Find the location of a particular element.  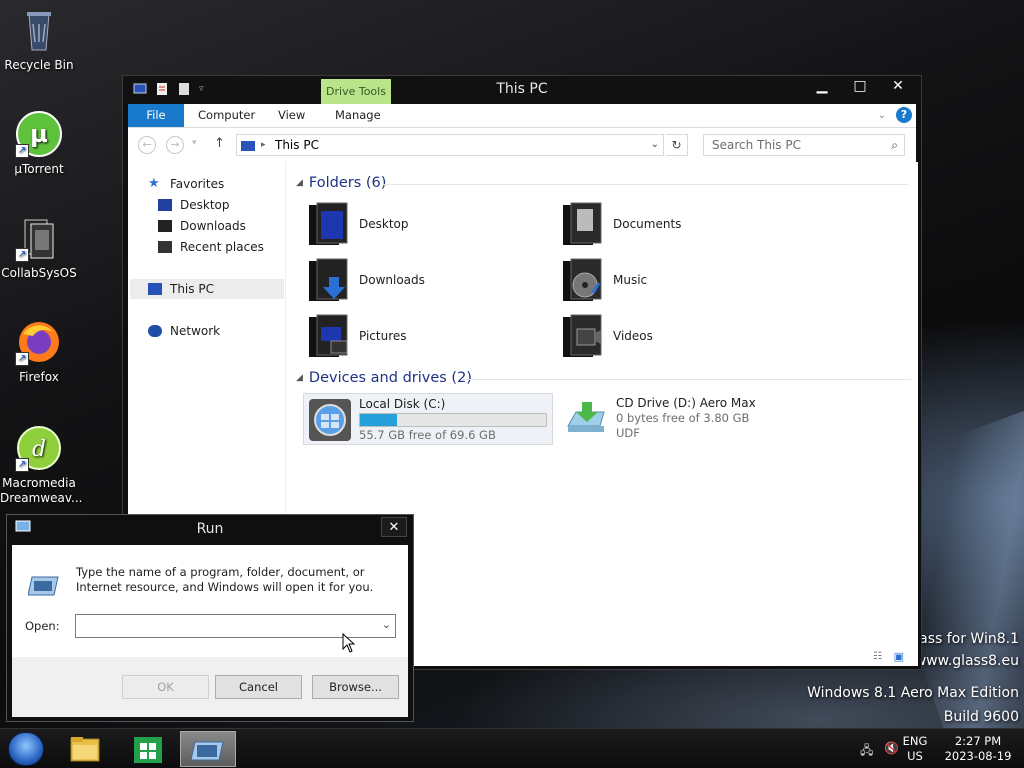

network-icon is located at coordinates (155, 331).